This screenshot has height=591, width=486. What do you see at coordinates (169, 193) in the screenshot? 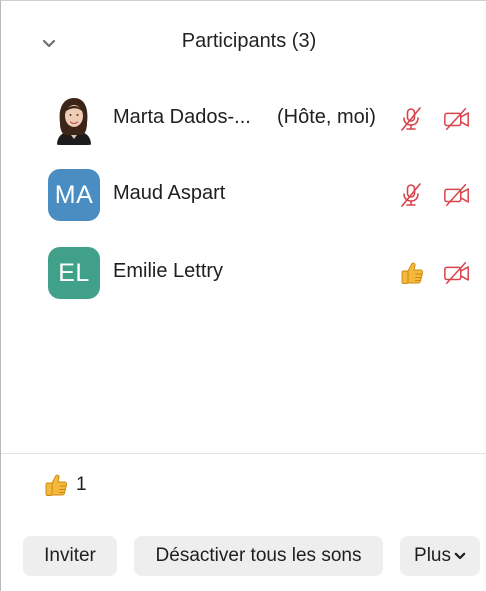
I see `participant-name: Maud Aspart` at bounding box center [169, 193].